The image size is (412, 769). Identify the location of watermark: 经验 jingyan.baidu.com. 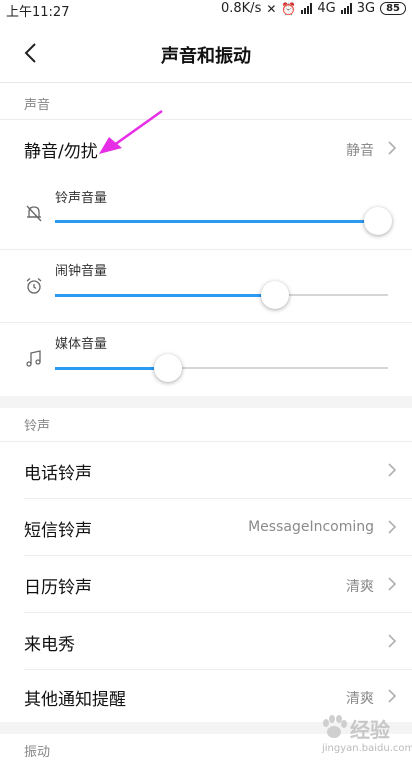
(364, 736).